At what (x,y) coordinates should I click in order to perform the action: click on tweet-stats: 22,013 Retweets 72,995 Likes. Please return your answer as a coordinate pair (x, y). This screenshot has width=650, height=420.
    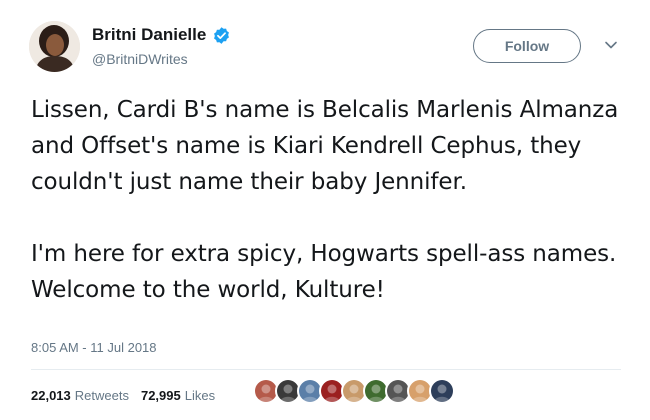
    Looking at the image, I should click on (123, 395).